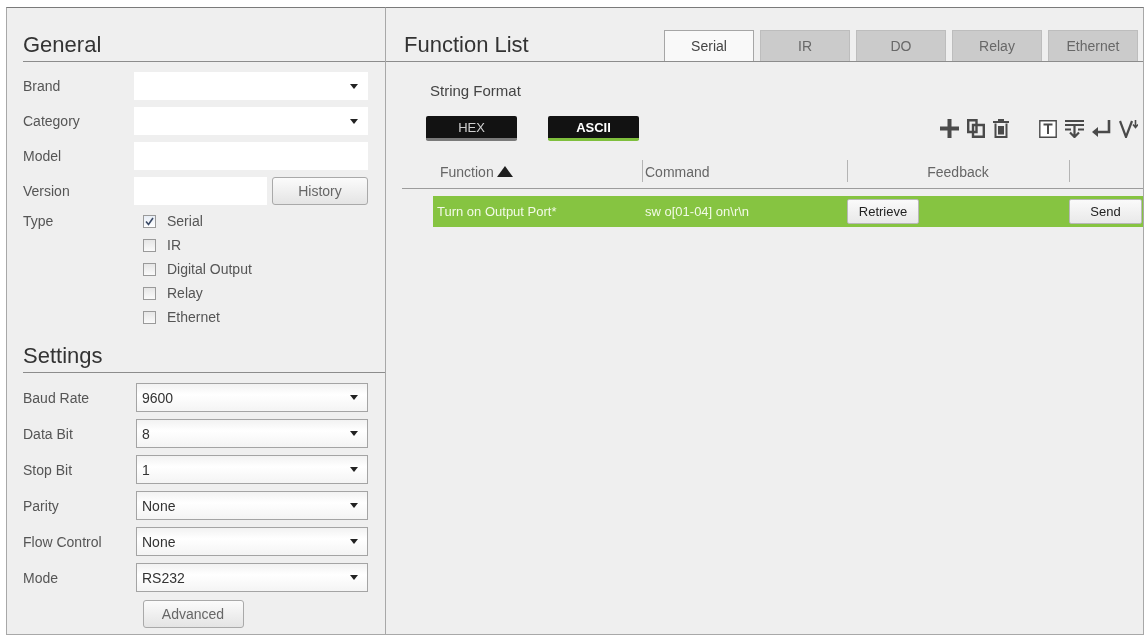 The width and height of the screenshot is (1148, 637). I want to click on dropdown-field: 9600, so click(252, 397).